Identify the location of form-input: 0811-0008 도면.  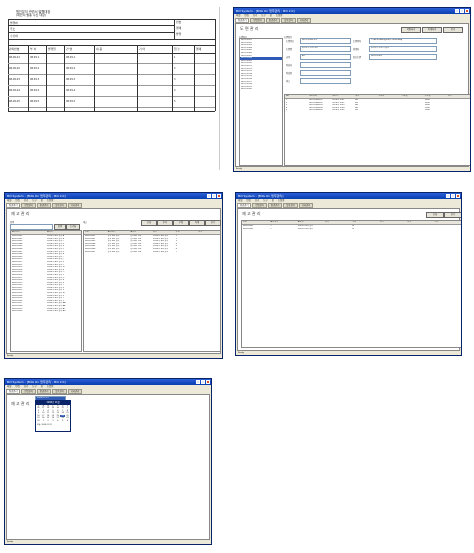
(325, 41).